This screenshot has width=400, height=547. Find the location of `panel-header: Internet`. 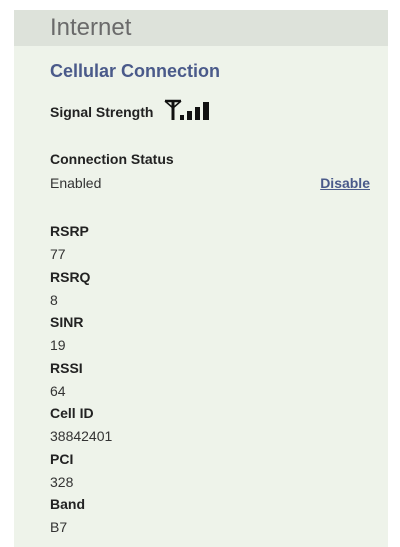

panel-header: Internet is located at coordinates (201, 28).